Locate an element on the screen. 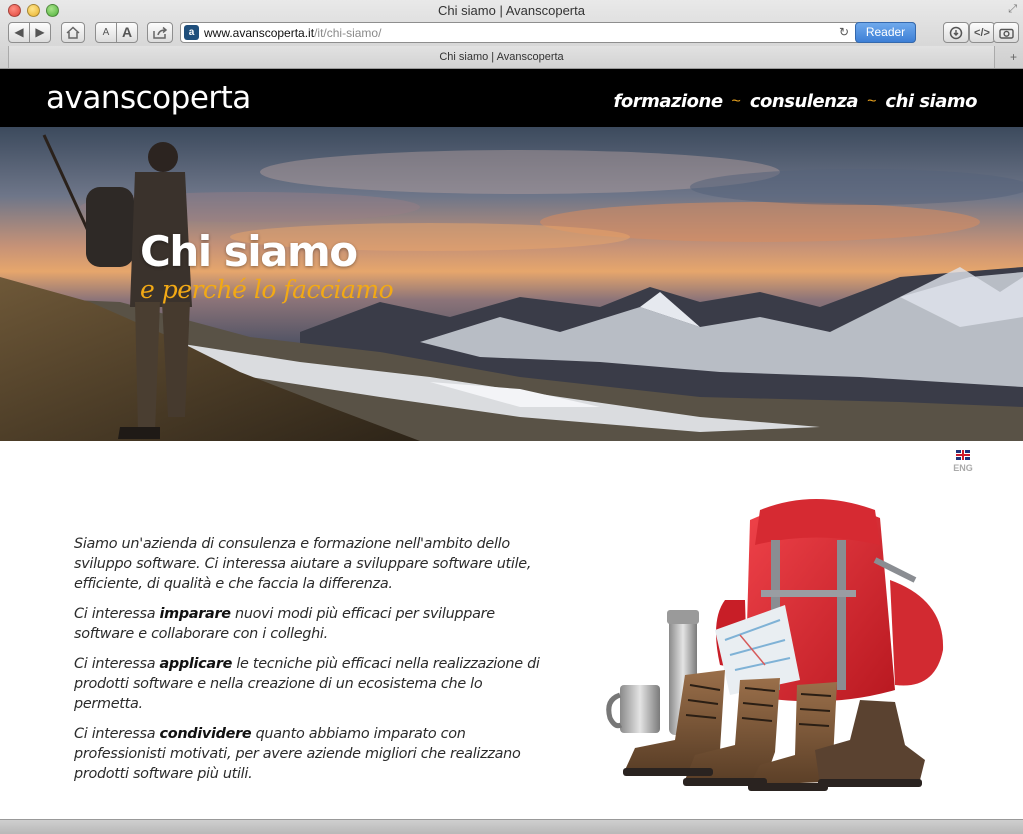  backpack-boots-image is located at coordinates (775, 645).